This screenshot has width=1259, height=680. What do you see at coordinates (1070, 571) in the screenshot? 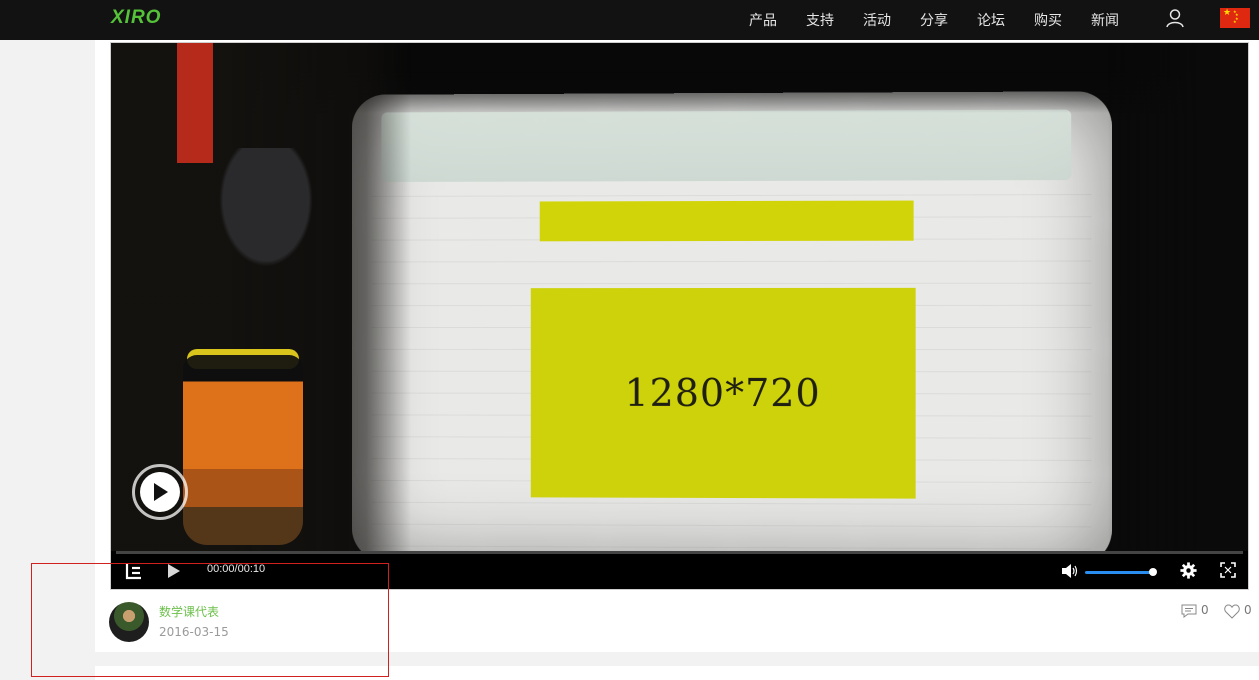
I see `volume-icon` at bounding box center [1070, 571].